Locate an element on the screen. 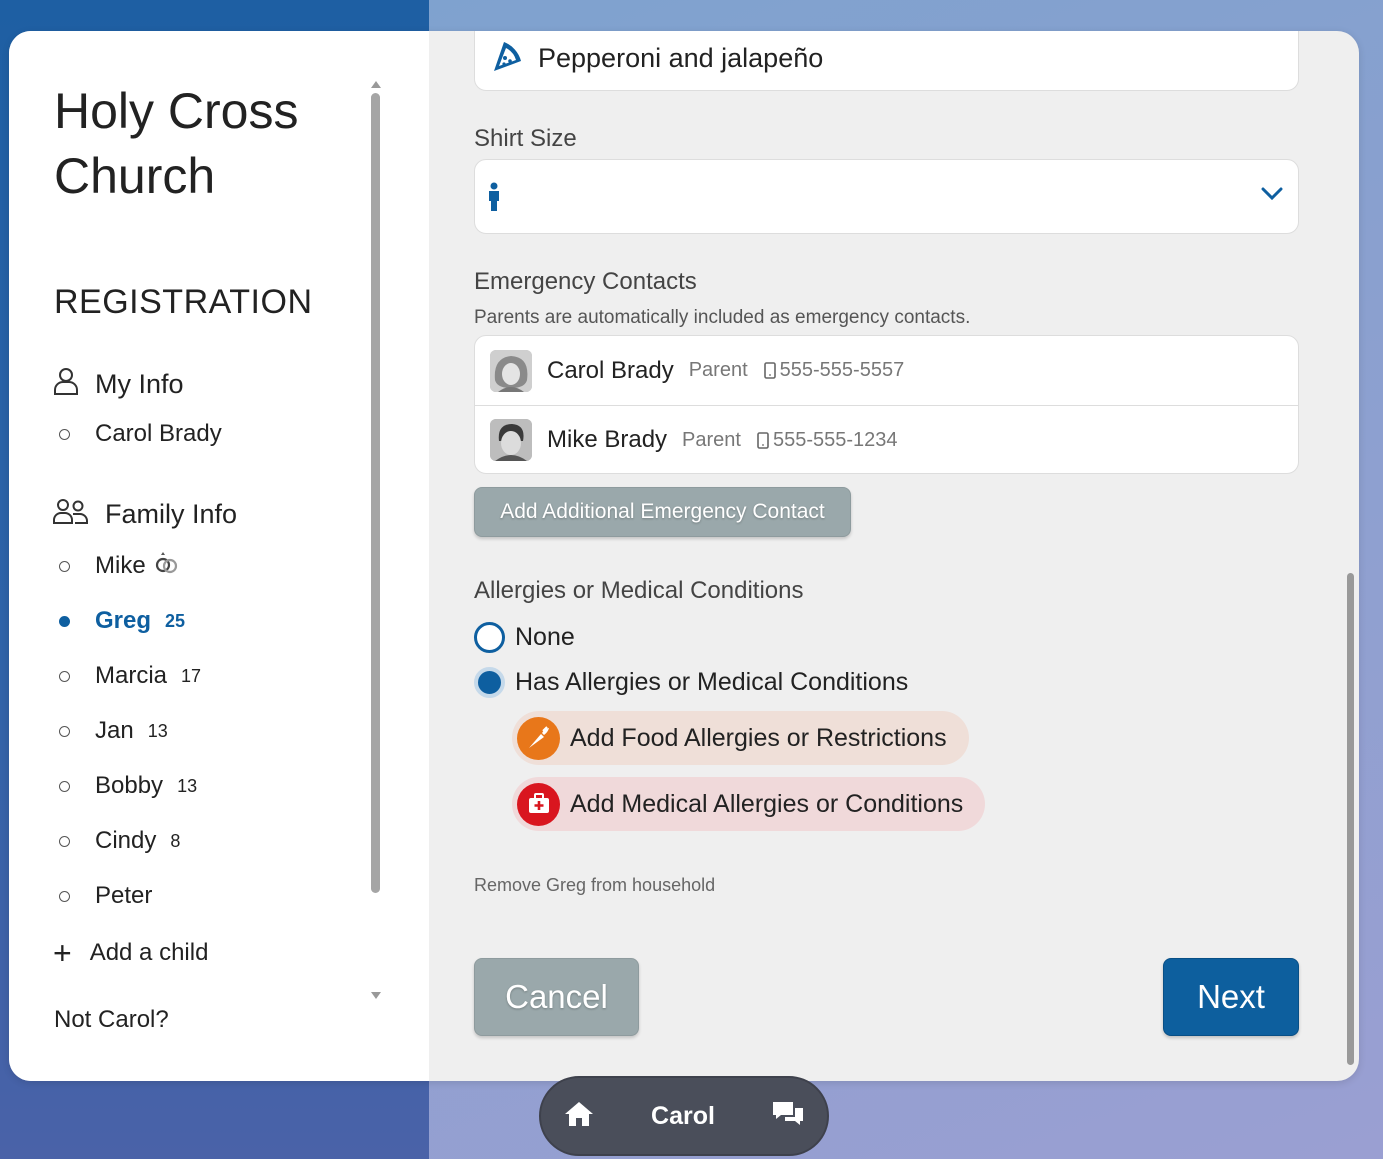 This screenshot has width=1383, height=1159. sidebar-item-label: Peter is located at coordinates (124, 895).